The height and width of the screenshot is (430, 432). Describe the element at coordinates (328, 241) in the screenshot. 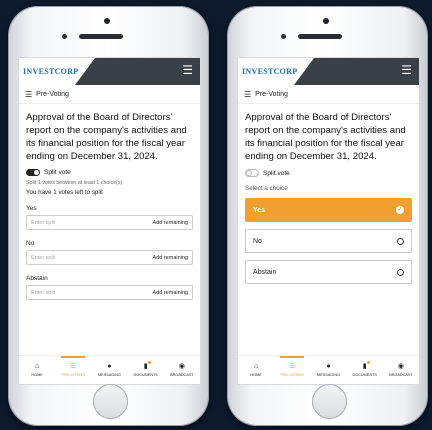

I see `choice-no: No` at that location.